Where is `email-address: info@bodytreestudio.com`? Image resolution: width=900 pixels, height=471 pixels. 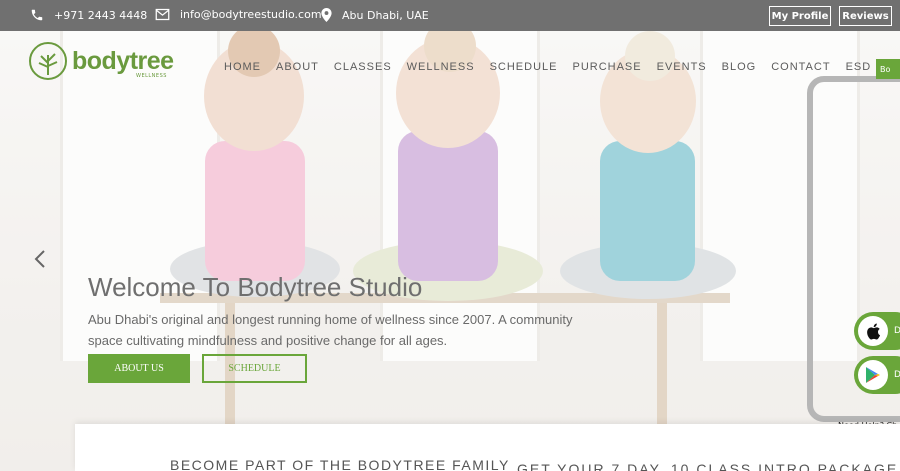 email-address: info@bodytreestudio.com is located at coordinates (251, 14).